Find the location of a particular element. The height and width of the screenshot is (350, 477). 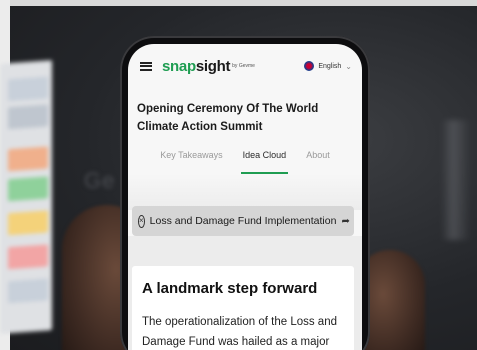

topic-chip-label: Loss and Damage Fund Implementation is located at coordinates (243, 221).